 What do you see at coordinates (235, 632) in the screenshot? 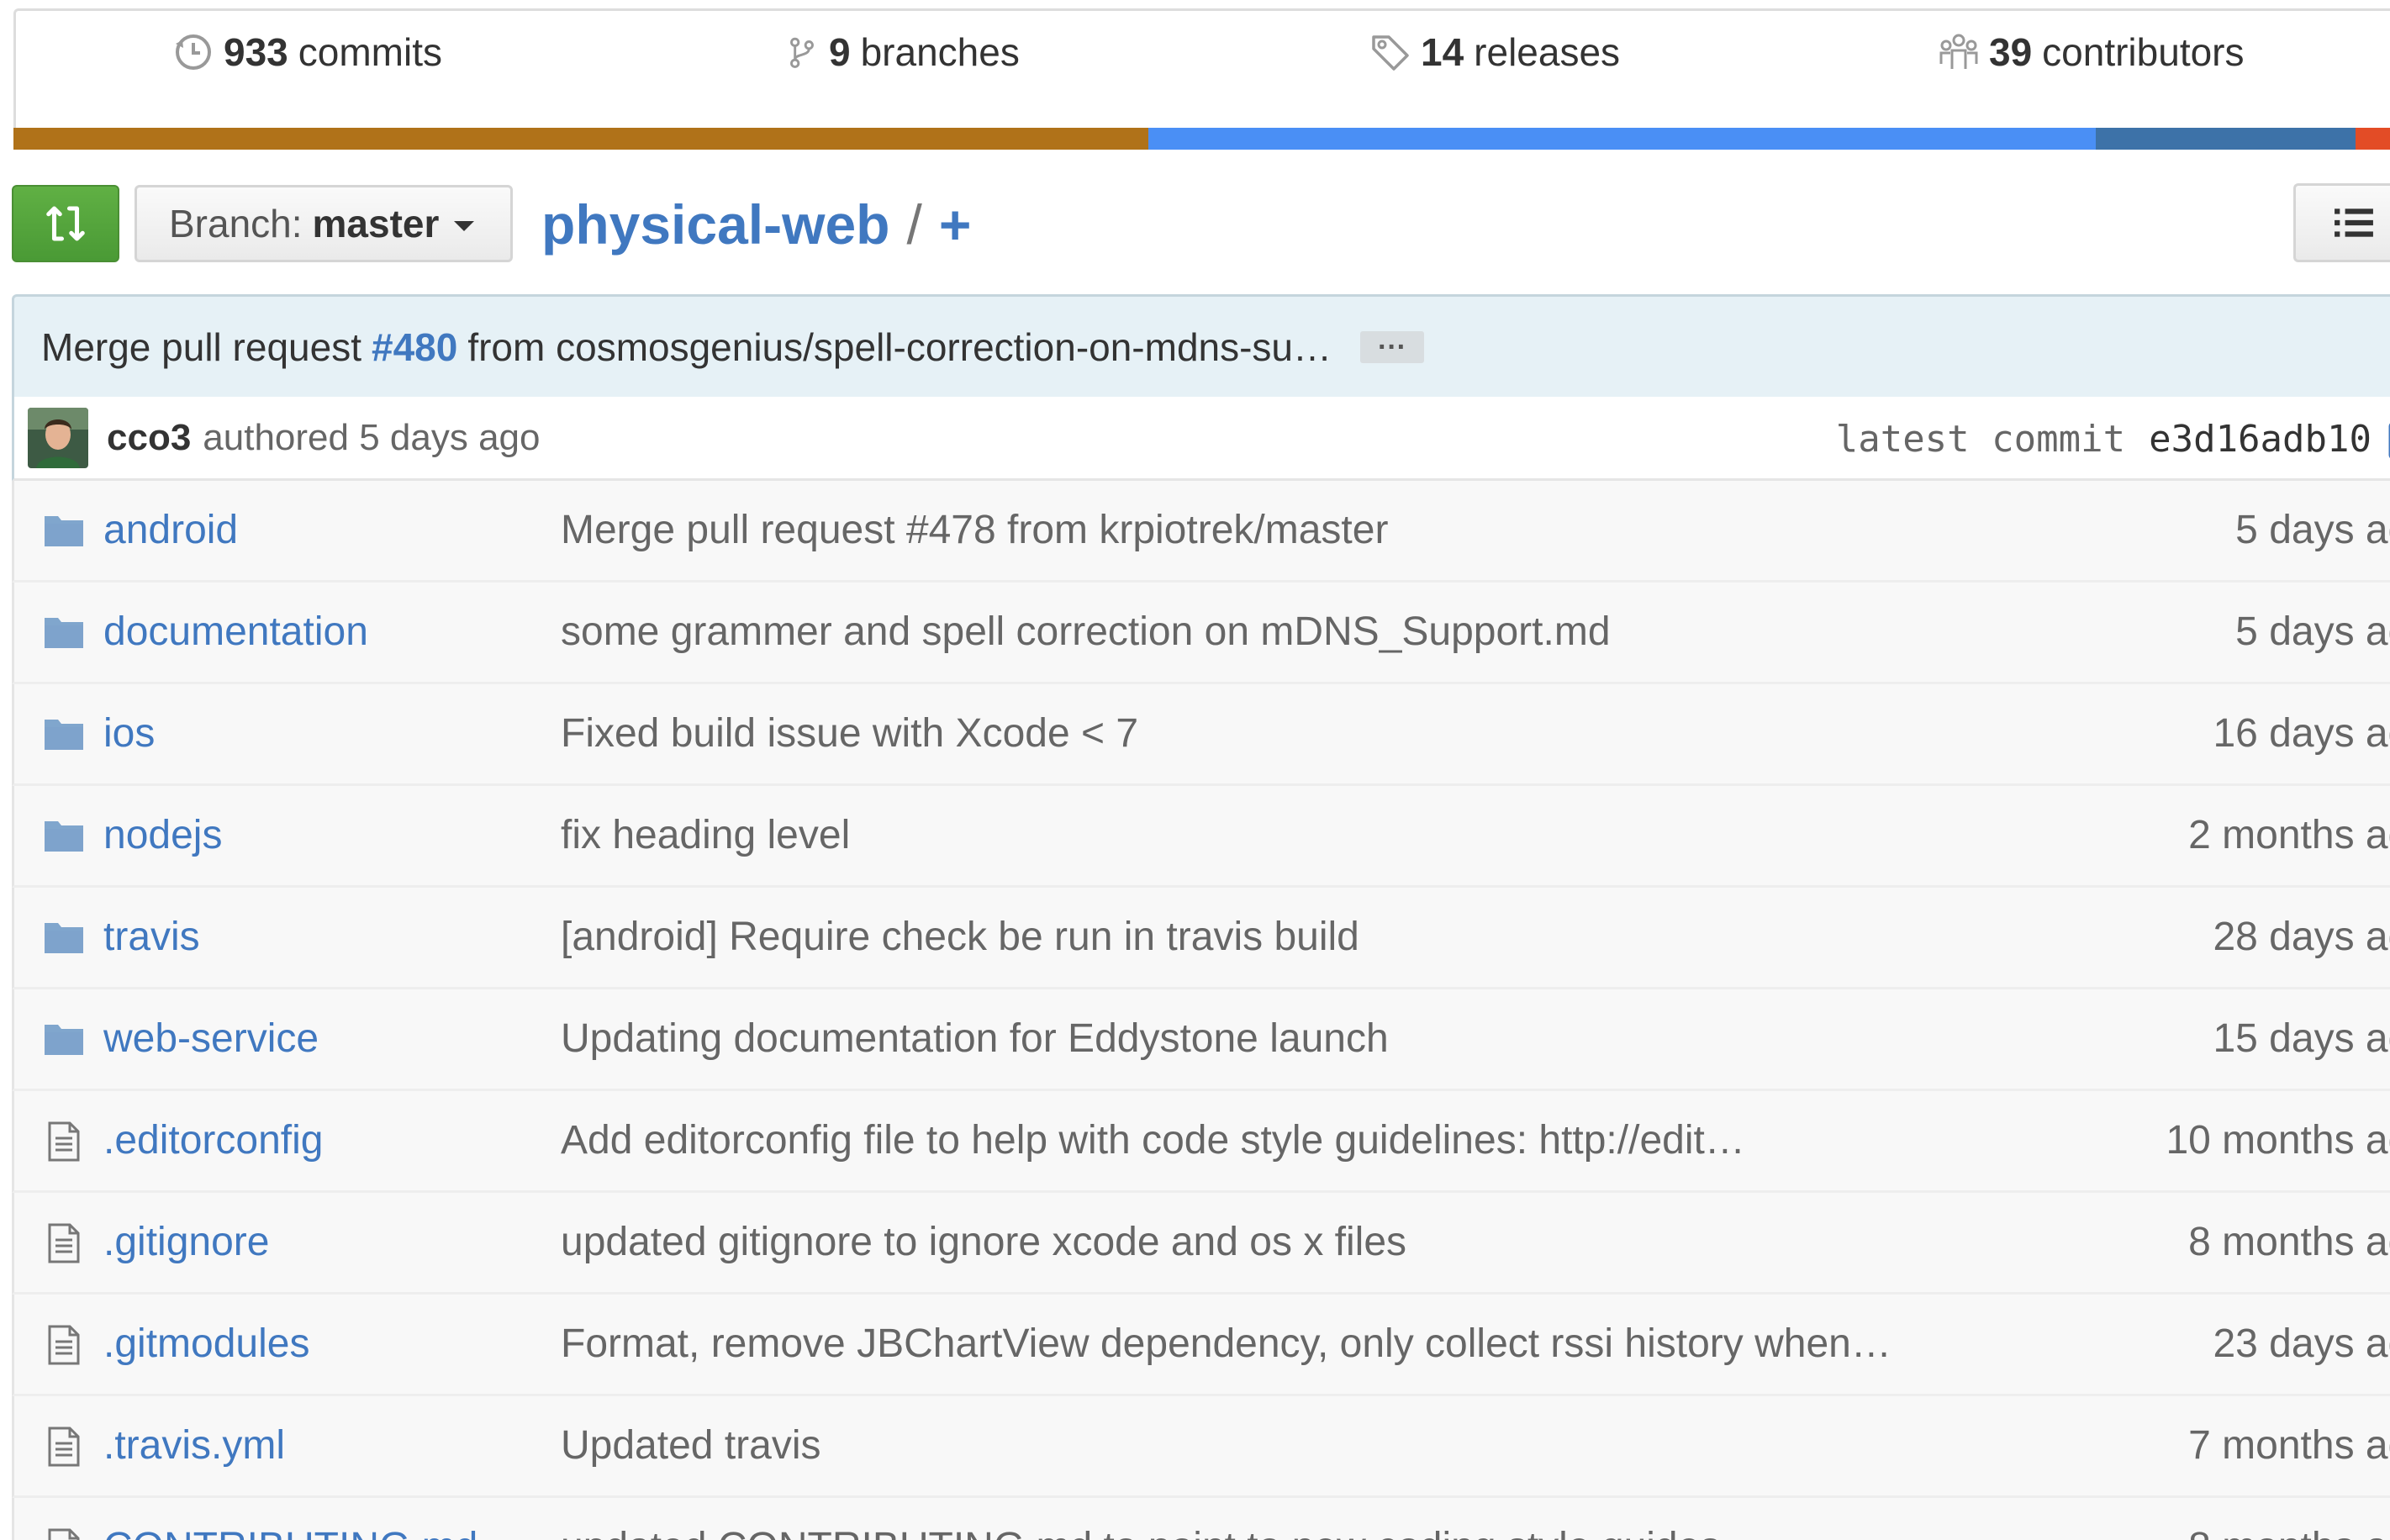
I see `file-name-link: documentation` at bounding box center [235, 632].